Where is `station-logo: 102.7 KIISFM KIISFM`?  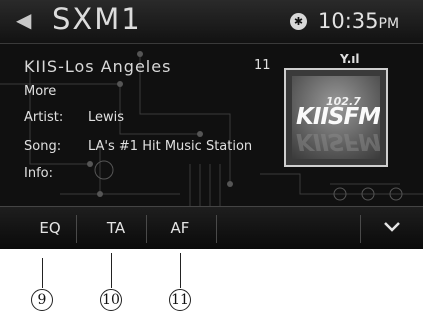
station-logo: 102.7 KIISFM KIISFM is located at coordinates (336, 117).